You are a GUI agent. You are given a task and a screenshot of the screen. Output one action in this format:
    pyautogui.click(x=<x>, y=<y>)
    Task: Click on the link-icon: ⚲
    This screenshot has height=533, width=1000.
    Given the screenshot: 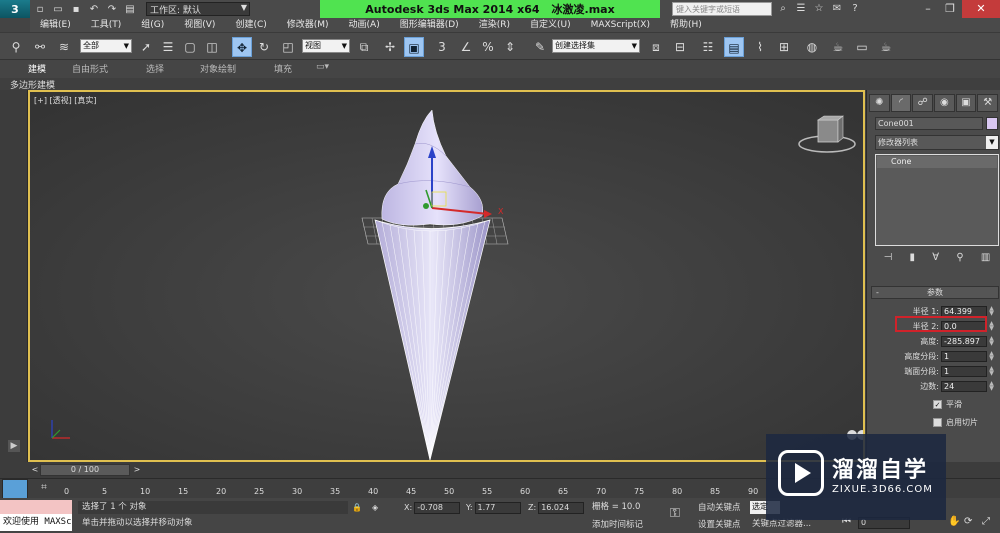 What is the action you would take?
    pyautogui.click(x=16, y=47)
    